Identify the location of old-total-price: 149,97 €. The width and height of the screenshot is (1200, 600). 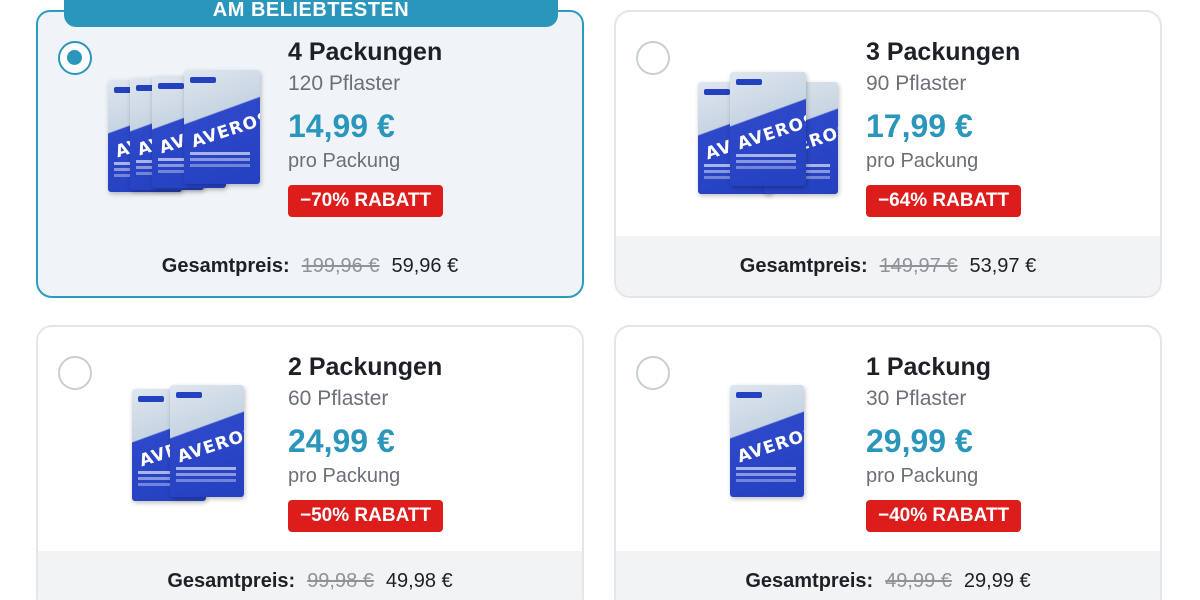
(918, 265).